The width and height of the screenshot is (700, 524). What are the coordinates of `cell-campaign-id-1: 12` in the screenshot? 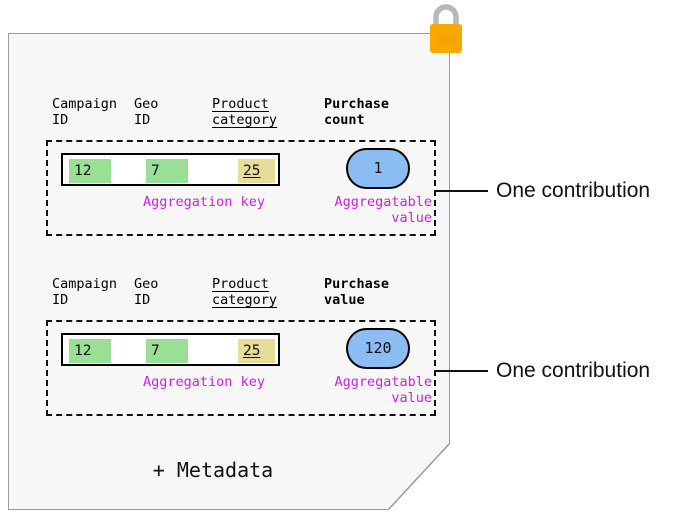 It's located at (90, 171).